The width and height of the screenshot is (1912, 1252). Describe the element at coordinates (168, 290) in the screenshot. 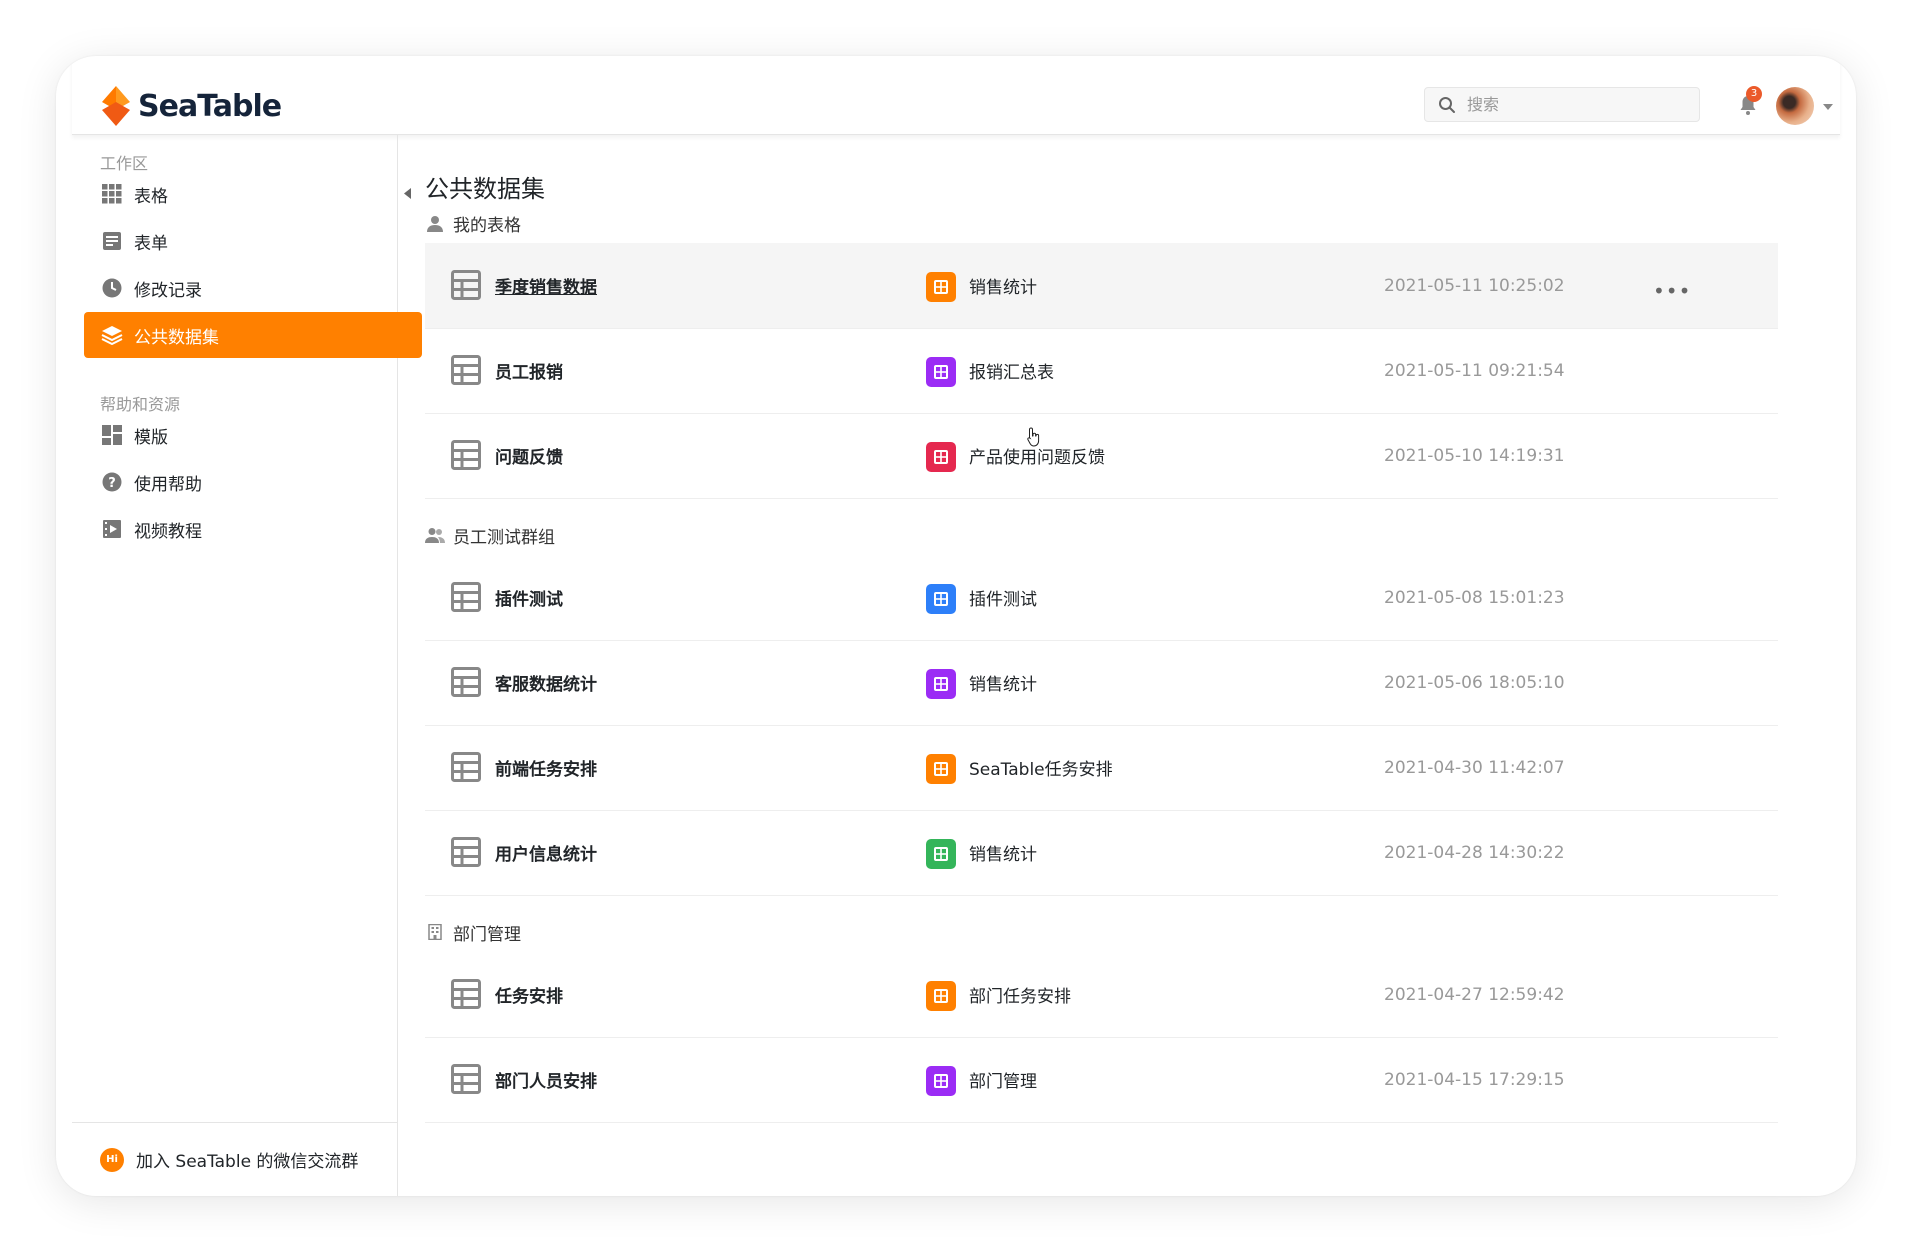

I see `sidebar-item-label: 修改记录` at that location.